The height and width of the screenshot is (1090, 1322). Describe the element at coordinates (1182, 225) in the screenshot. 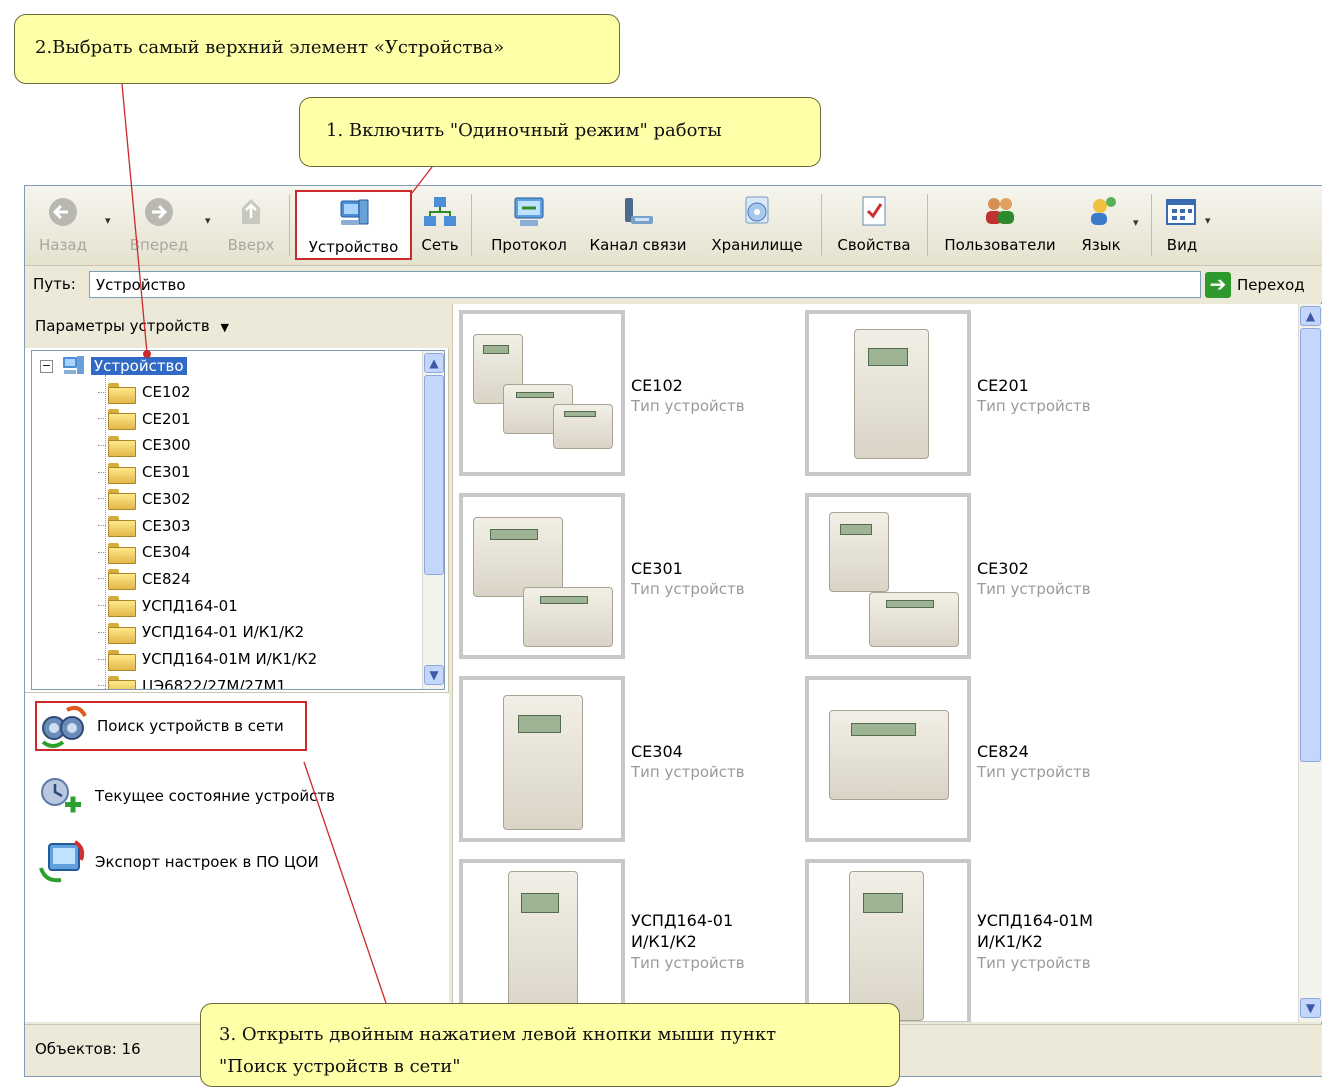

I see `view-button: Вид` at that location.